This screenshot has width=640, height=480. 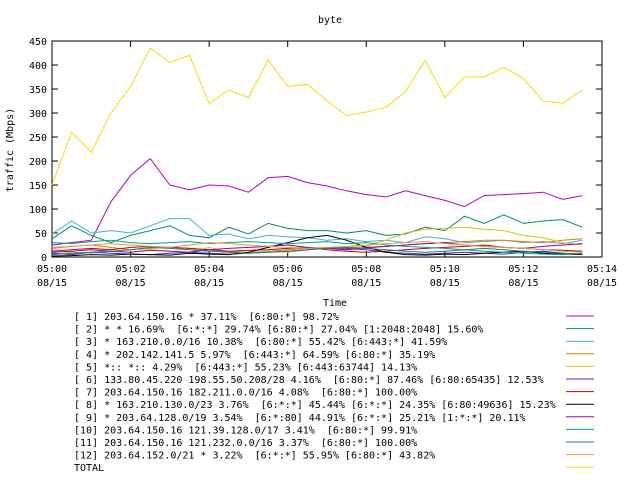 What do you see at coordinates (330, 20) in the screenshot?
I see `chart-title: byte` at bounding box center [330, 20].